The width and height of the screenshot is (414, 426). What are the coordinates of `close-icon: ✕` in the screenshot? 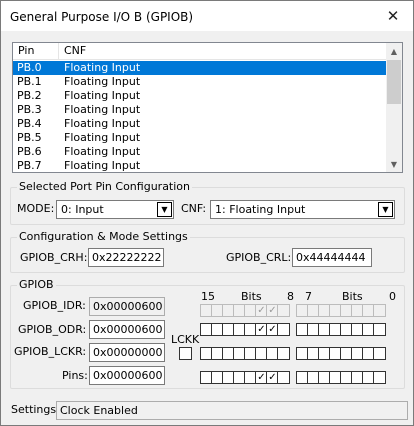 It's located at (393, 16).